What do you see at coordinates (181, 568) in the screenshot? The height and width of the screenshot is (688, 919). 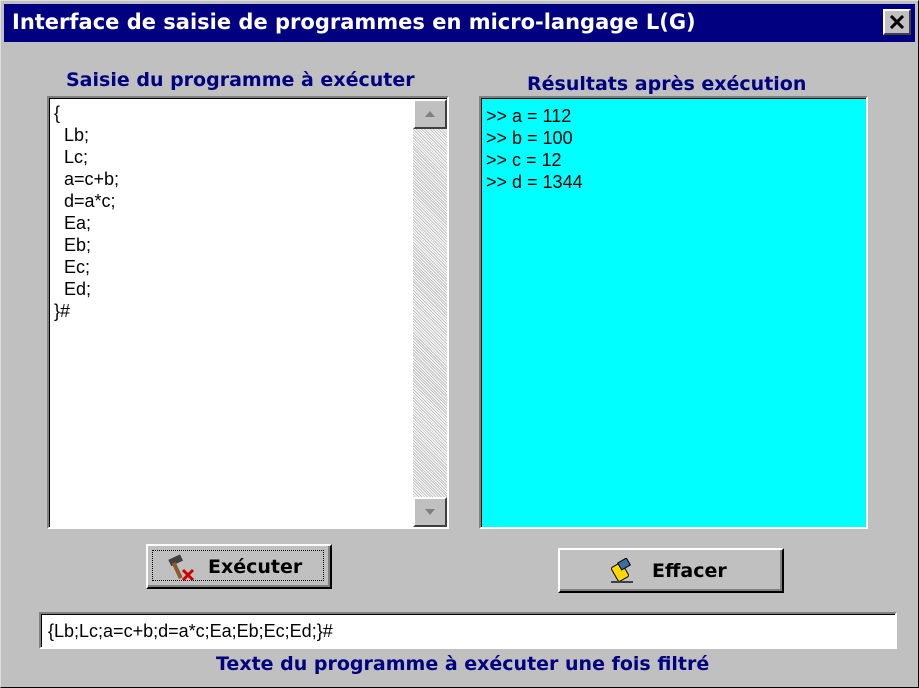 I see `hammer-icon` at bounding box center [181, 568].